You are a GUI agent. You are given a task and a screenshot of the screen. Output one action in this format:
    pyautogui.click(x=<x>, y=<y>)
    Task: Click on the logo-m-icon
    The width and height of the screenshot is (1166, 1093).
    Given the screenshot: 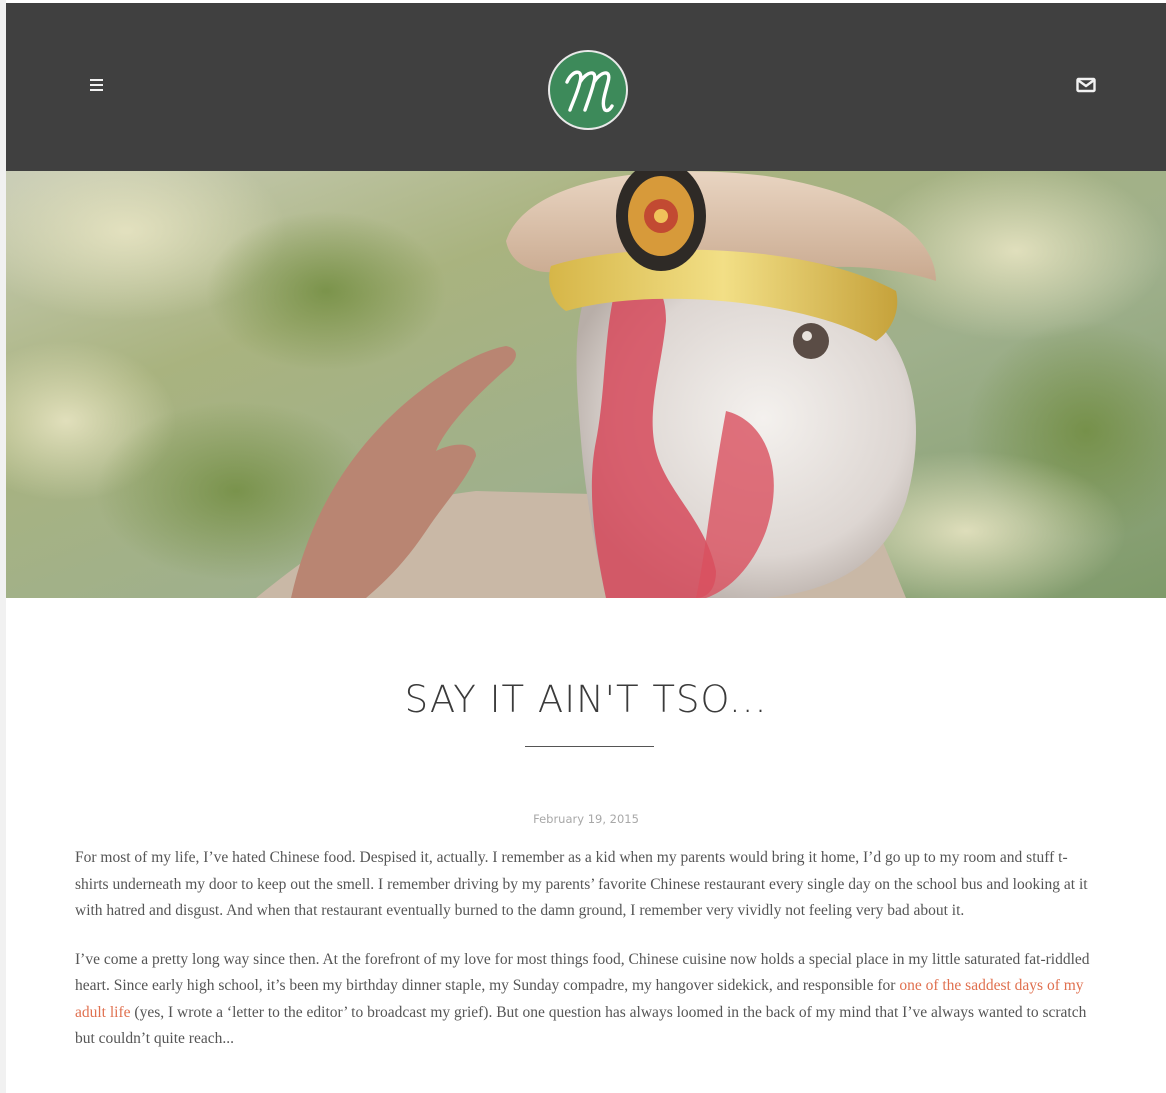 What is the action you would take?
    pyautogui.click(x=588, y=90)
    